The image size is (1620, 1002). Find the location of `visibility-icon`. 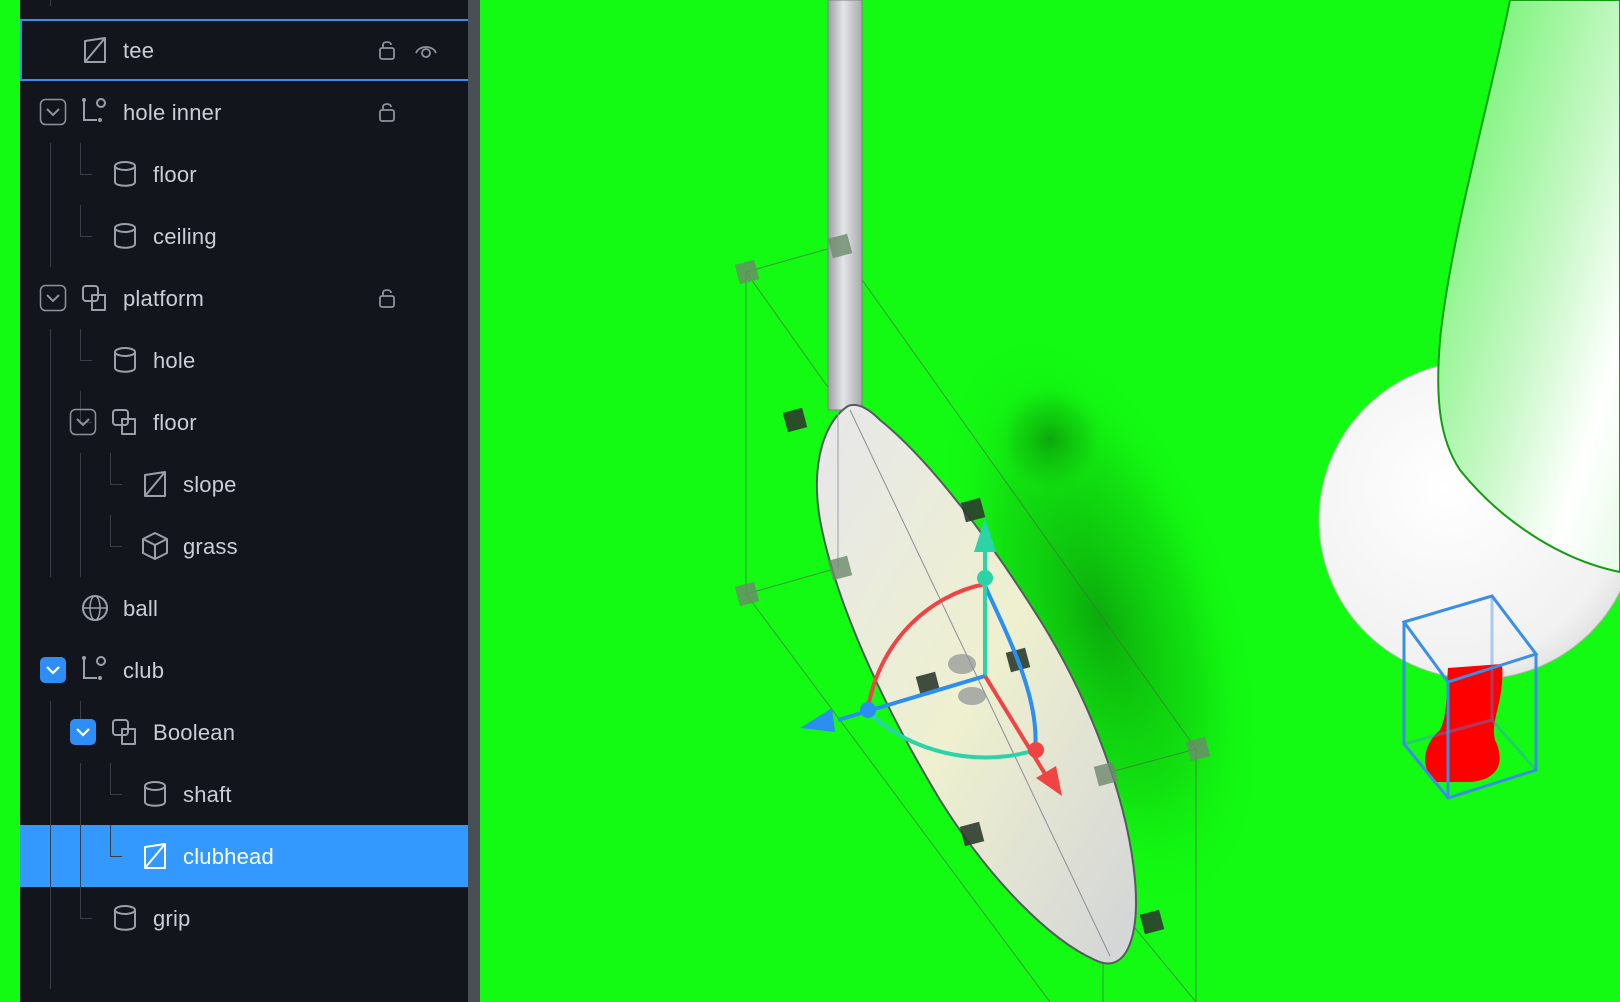

visibility-icon is located at coordinates (426, 50).